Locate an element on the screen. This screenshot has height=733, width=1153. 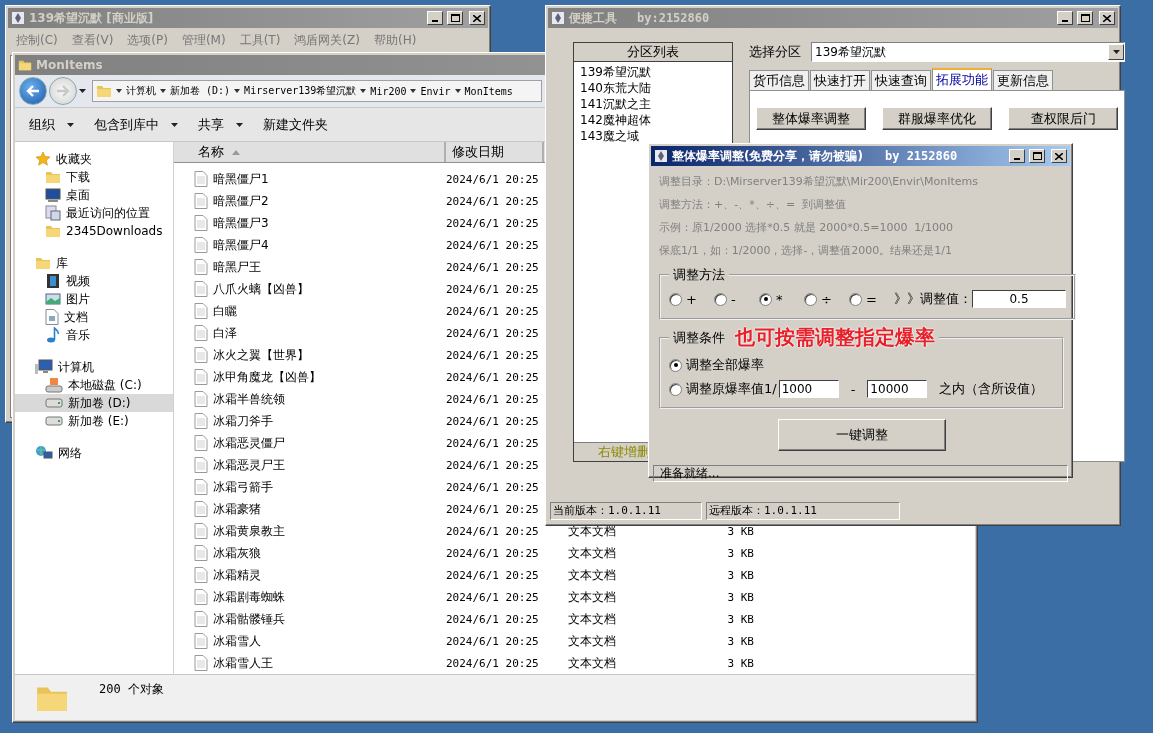
apply-button: 一键调整 is located at coordinates (861, 435).